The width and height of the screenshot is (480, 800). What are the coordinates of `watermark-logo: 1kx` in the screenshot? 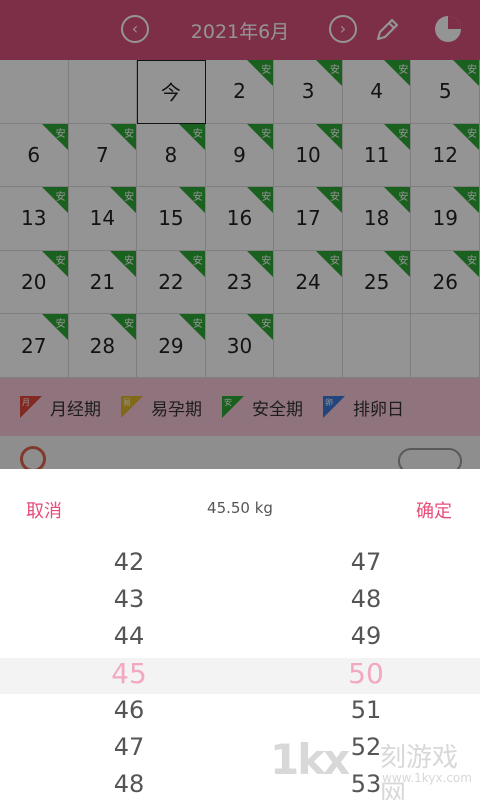 It's located at (310, 759).